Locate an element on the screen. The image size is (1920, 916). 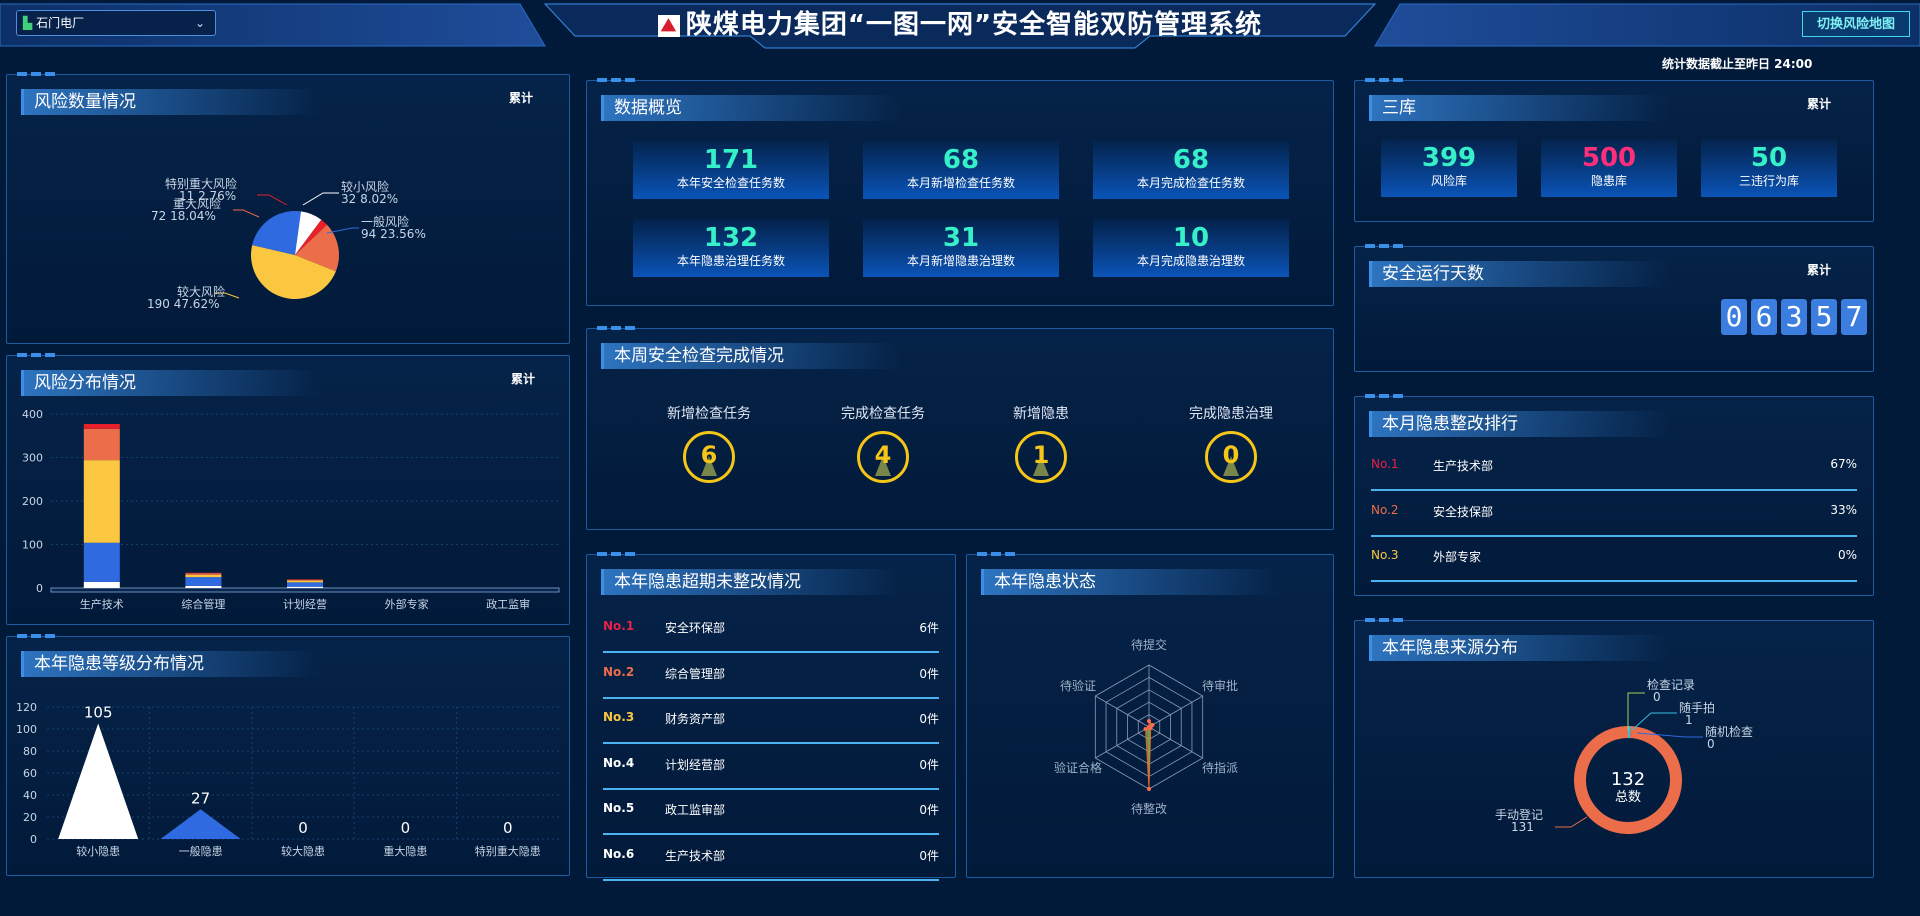
y-tick-label: 300 is located at coordinates (32, 458).